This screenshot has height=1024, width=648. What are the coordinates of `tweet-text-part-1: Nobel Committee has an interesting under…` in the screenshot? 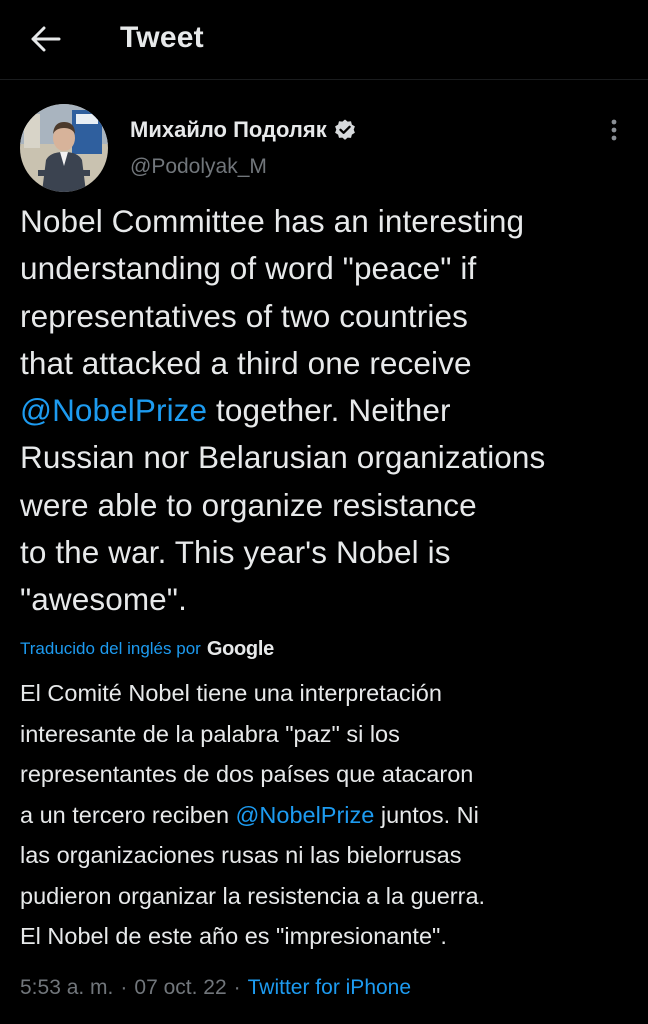 It's located at (272, 292).